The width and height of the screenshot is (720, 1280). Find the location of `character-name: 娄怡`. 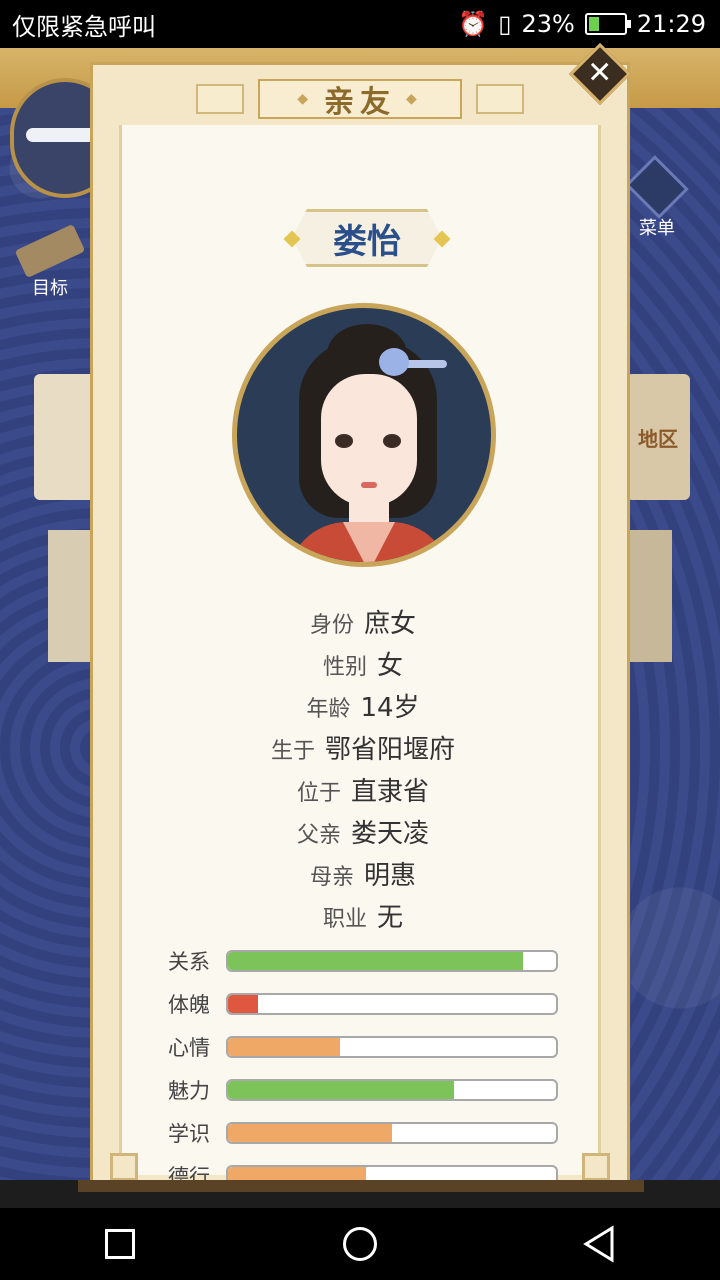

character-name: 娄怡 is located at coordinates (367, 241).